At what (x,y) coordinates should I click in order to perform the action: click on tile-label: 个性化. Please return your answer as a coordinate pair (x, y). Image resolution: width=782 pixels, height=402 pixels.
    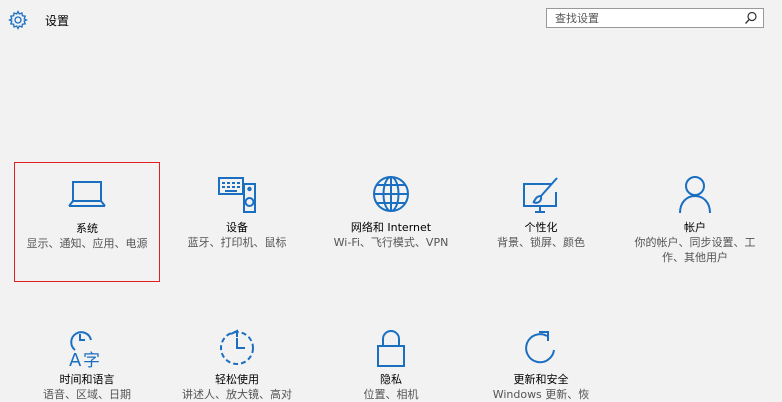
    Looking at the image, I should click on (541, 227).